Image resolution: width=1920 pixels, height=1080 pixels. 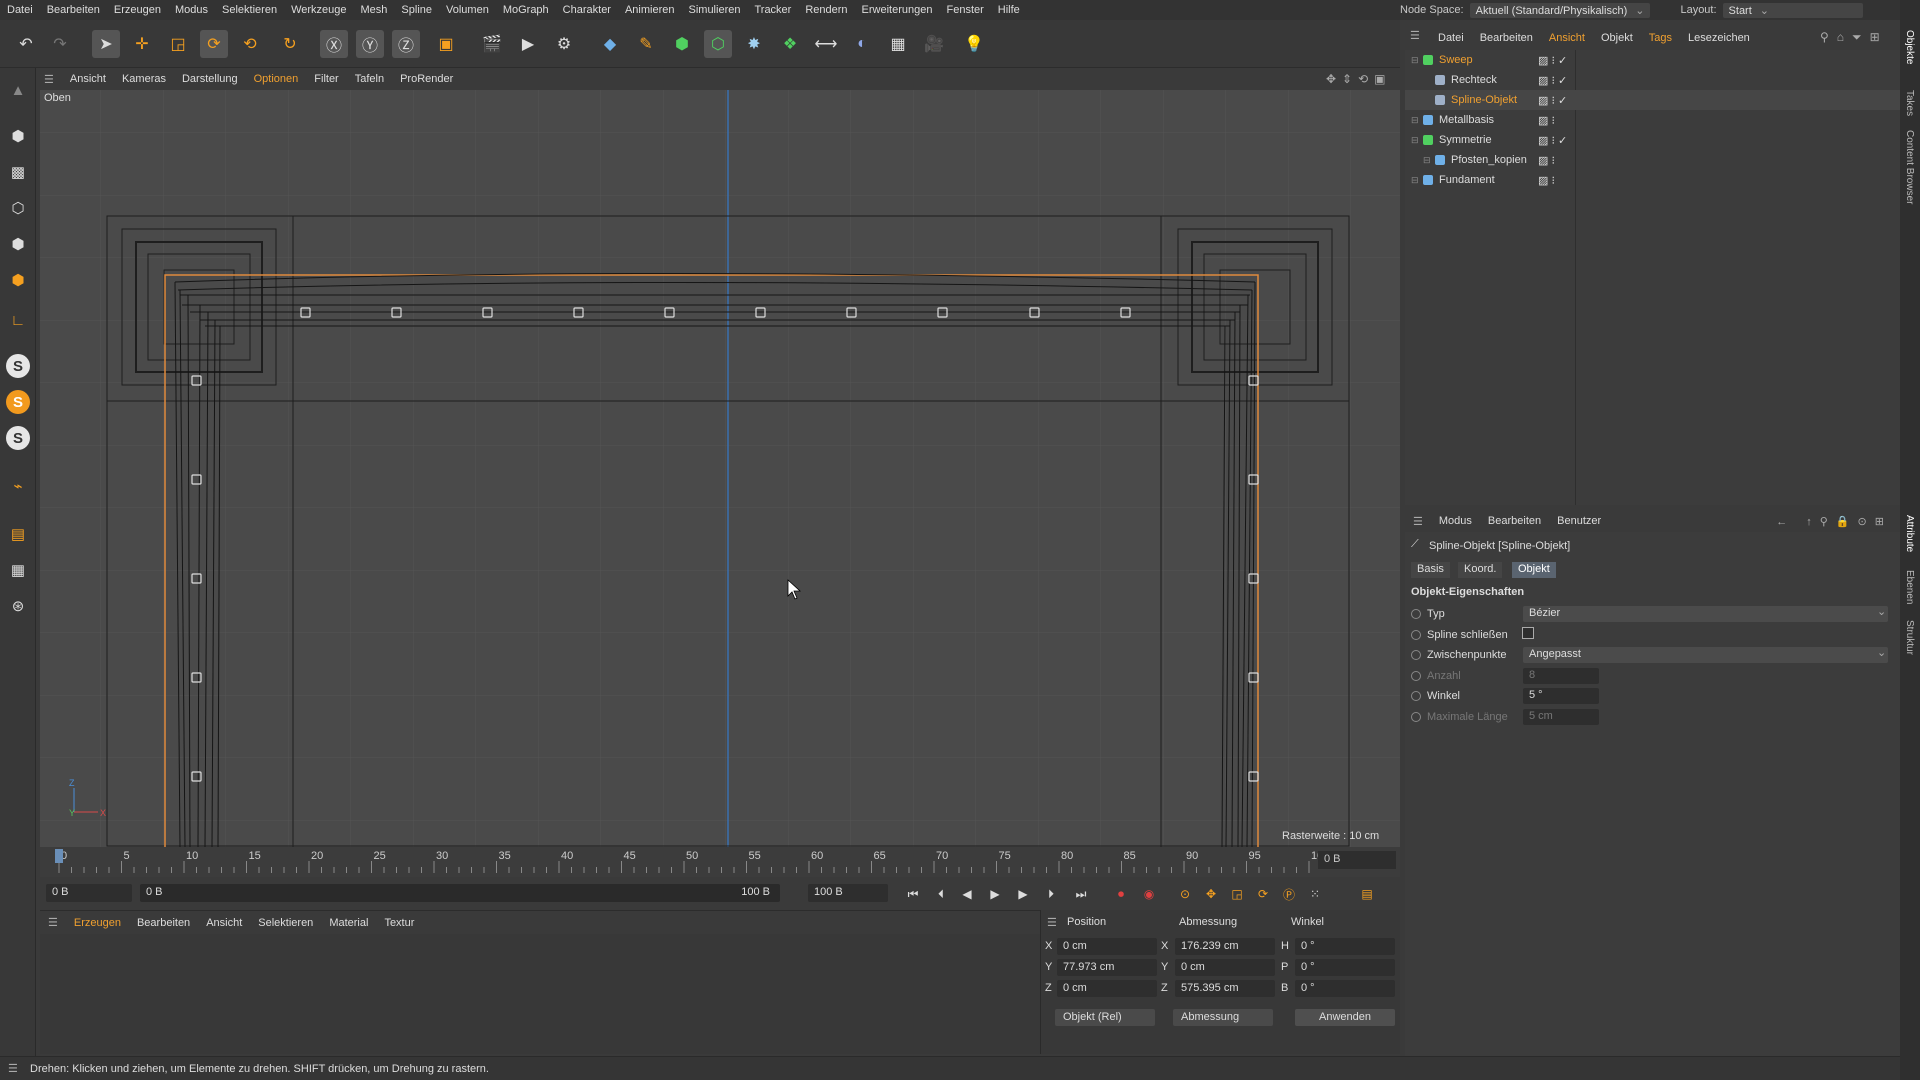 What do you see at coordinates (1484, 100) in the screenshot?
I see `object-name: Spline-Objekt` at bounding box center [1484, 100].